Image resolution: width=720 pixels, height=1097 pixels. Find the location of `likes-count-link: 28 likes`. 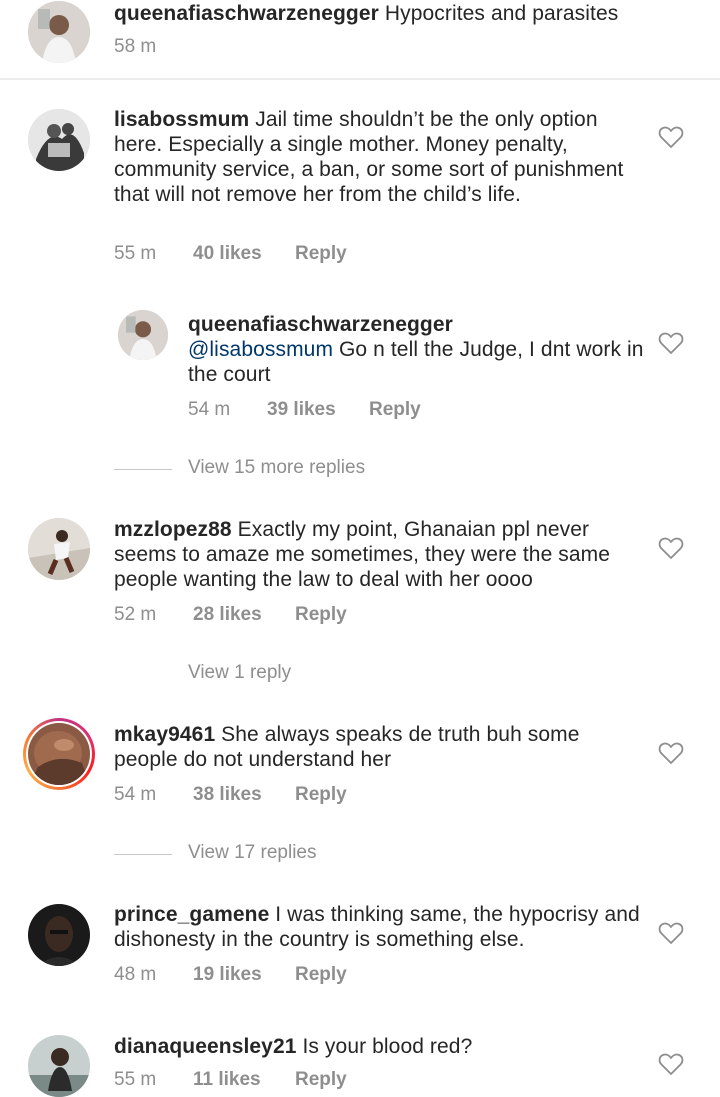

likes-count-link: 28 likes is located at coordinates (227, 615).